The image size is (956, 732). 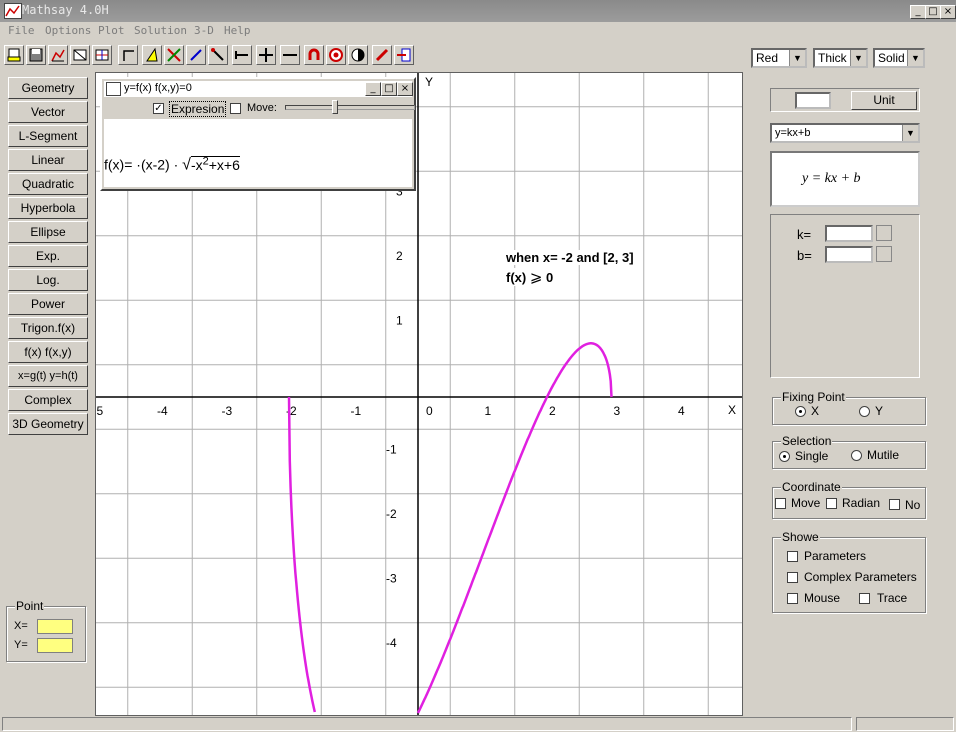 What do you see at coordinates (48, 304) in the screenshot?
I see `power-button: Power` at bounding box center [48, 304].